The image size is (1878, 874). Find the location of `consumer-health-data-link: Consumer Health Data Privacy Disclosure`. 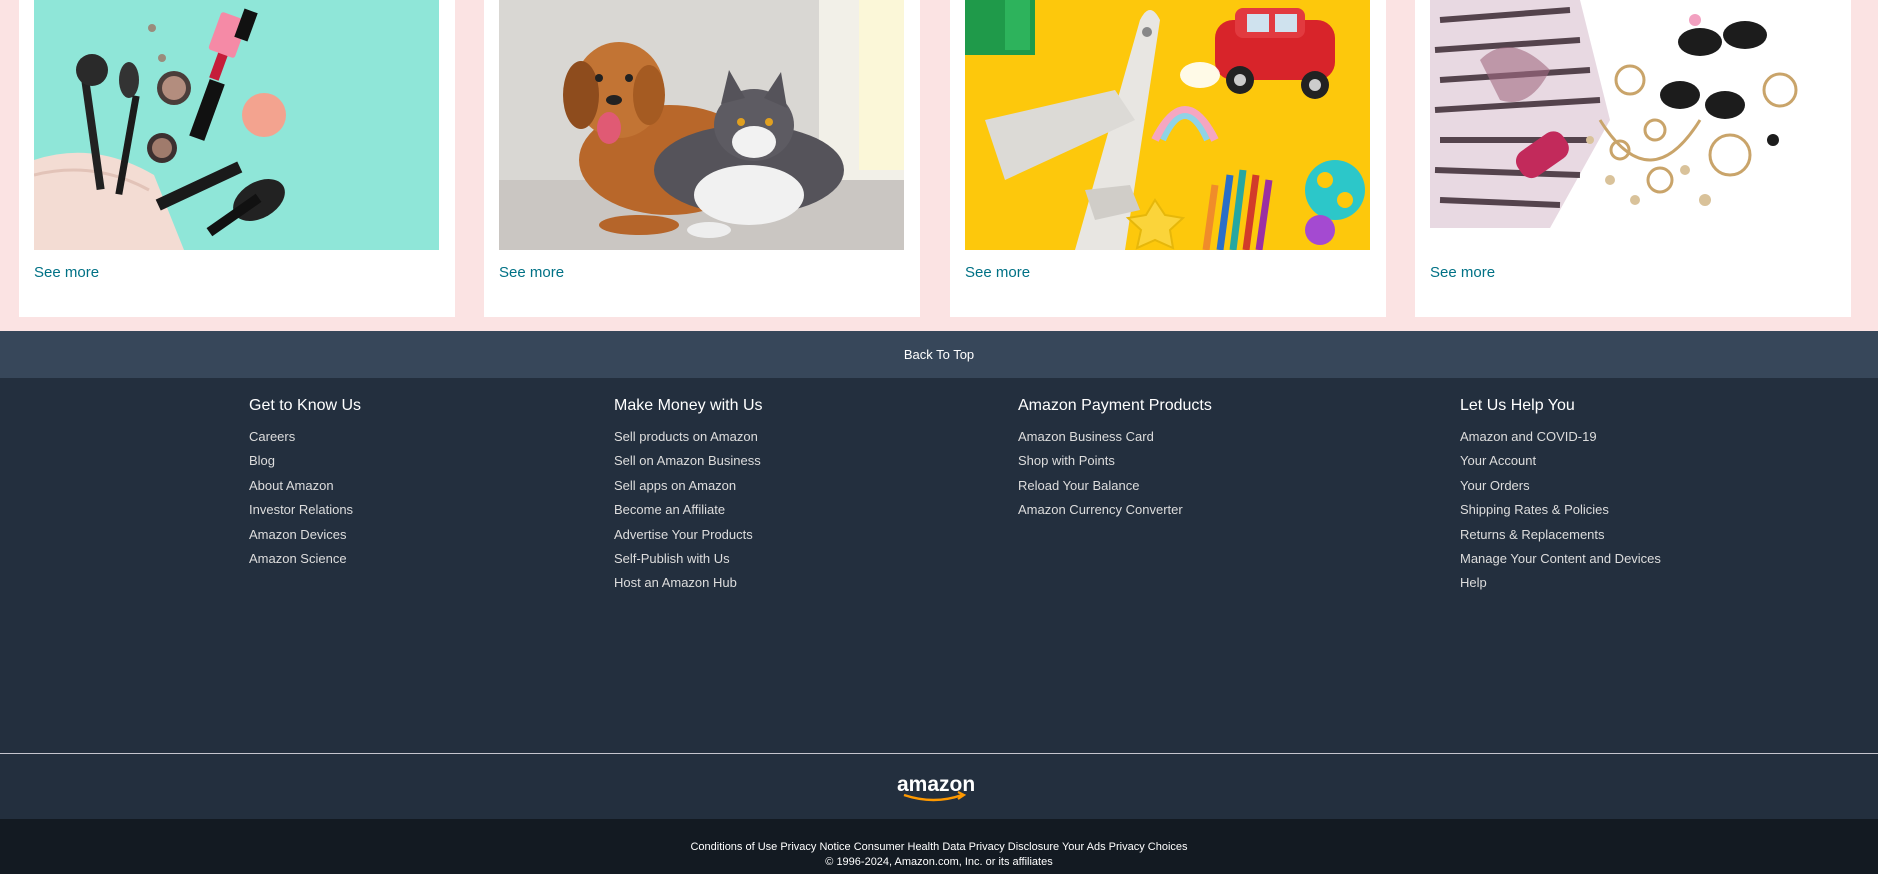

consumer-health-data-link: Consumer Health Data Privacy Disclosure is located at coordinates (956, 847).